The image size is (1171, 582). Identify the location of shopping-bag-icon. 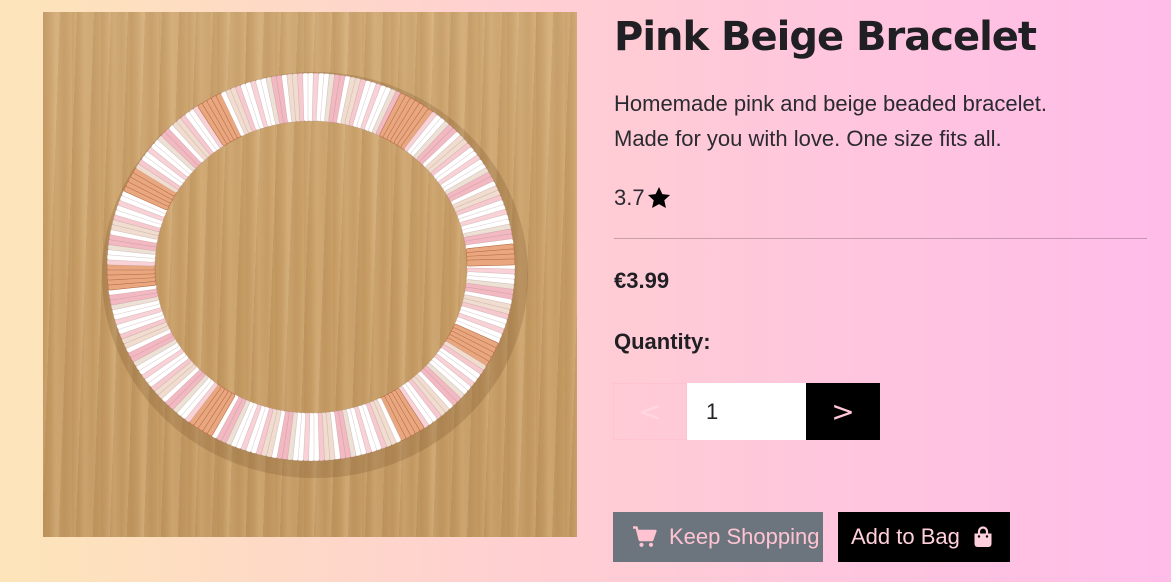
(983, 536).